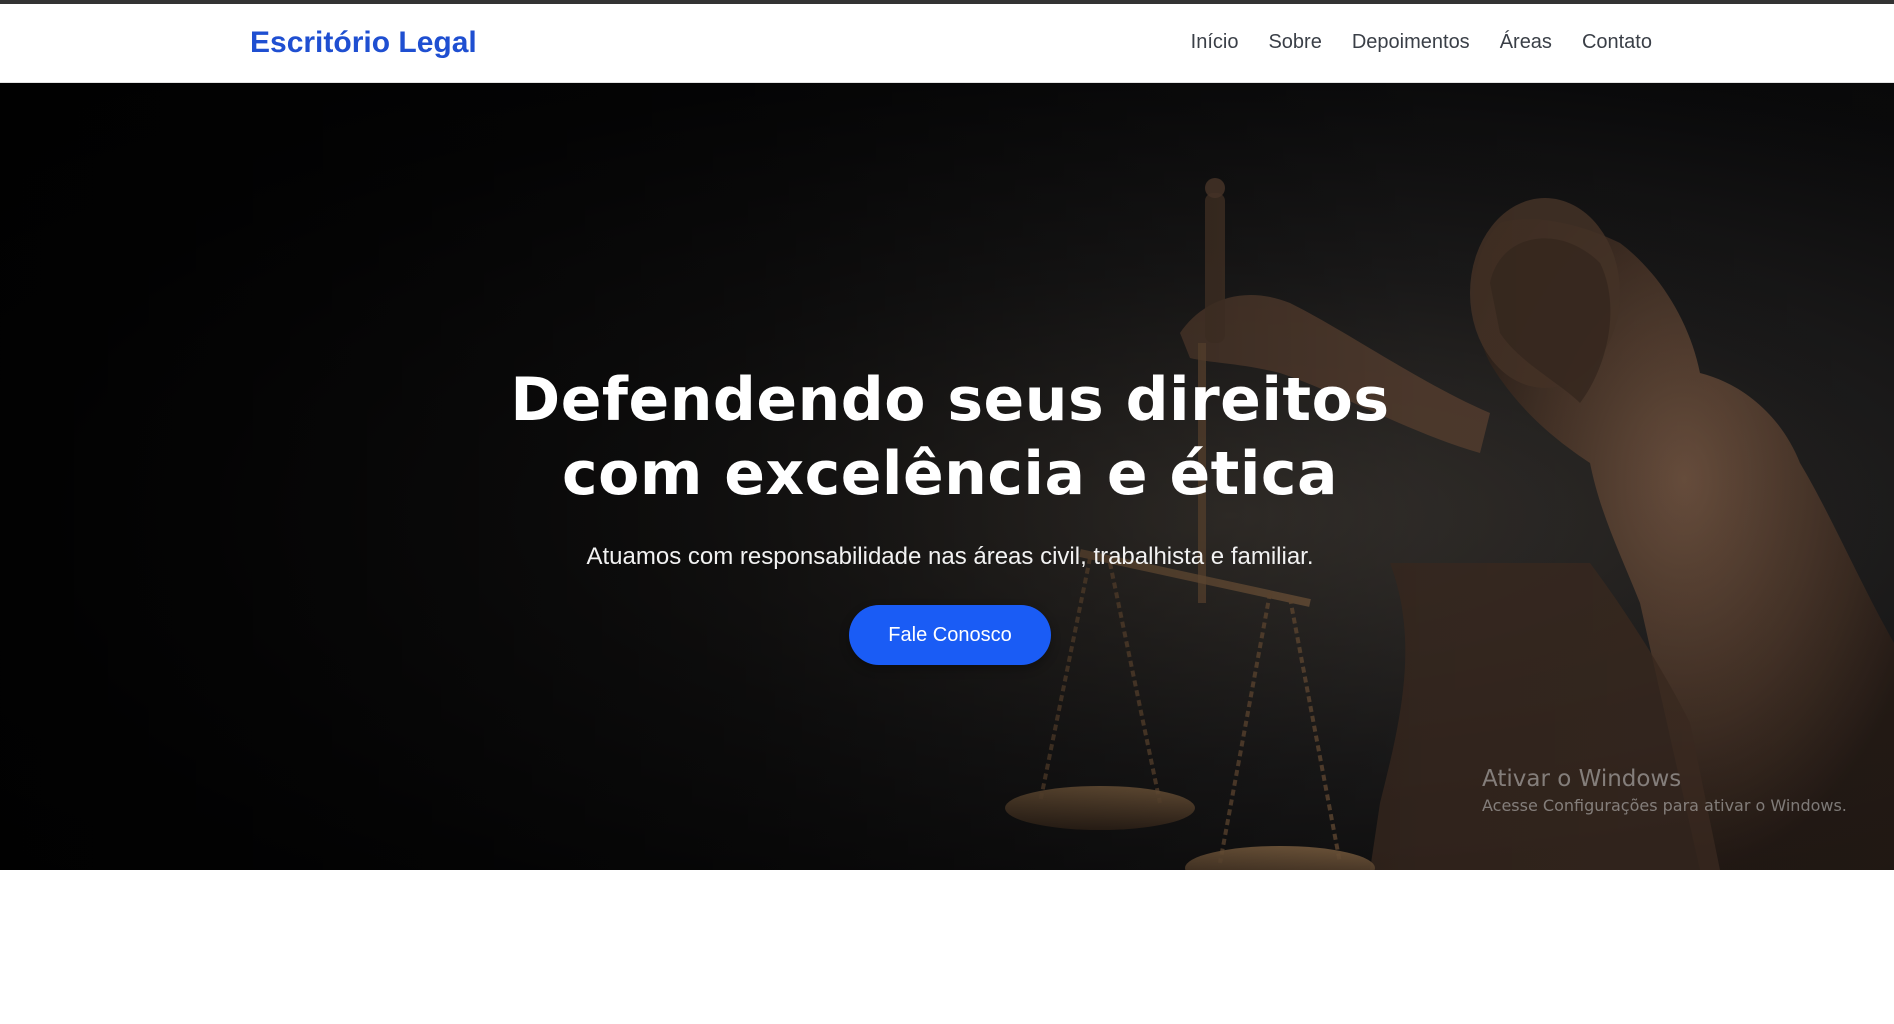  I want to click on watermark-title: Ativar o Windows, so click(1582, 779).